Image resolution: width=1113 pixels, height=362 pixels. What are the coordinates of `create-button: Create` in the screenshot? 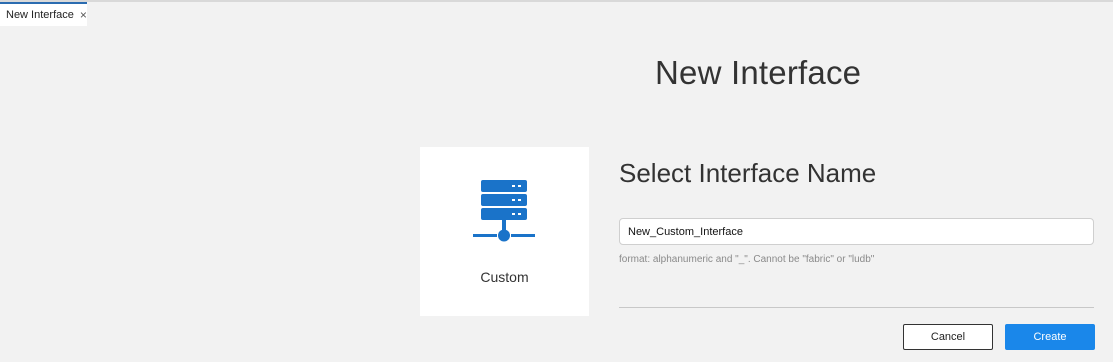 It's located at (1050, 337).